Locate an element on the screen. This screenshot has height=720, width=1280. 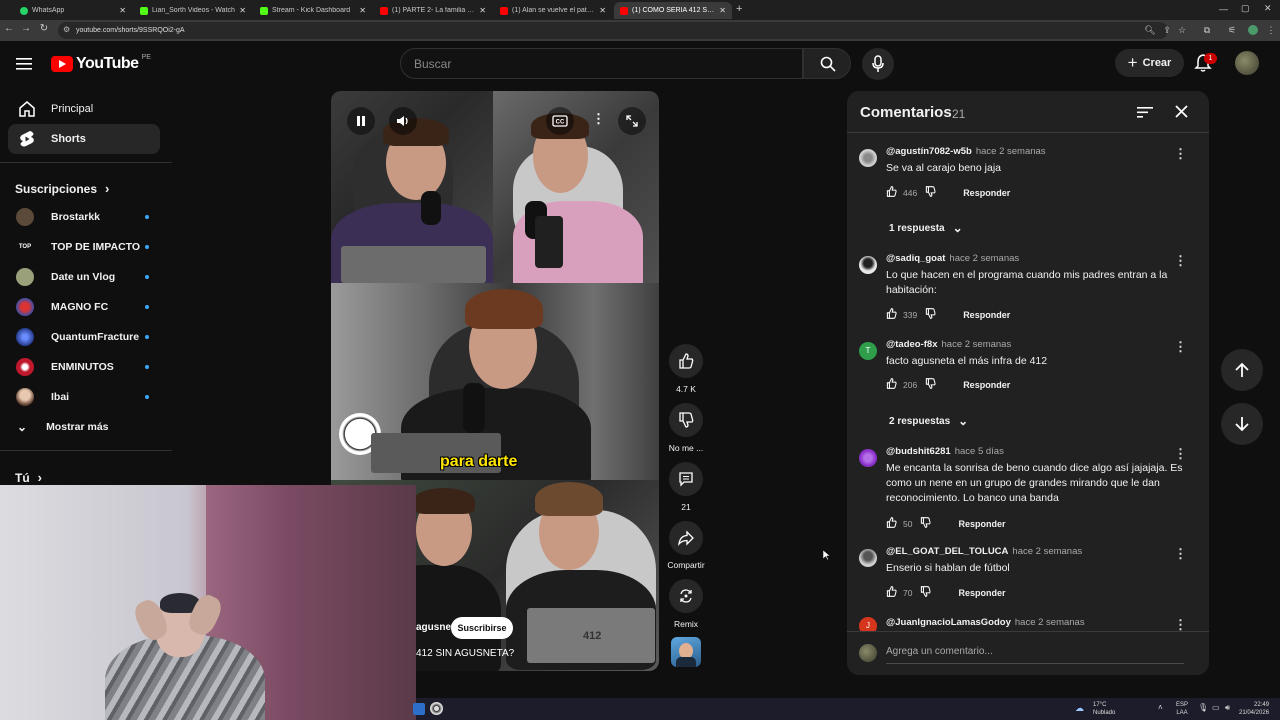
new-tab-icon: + is located at coordinates (739, 9).